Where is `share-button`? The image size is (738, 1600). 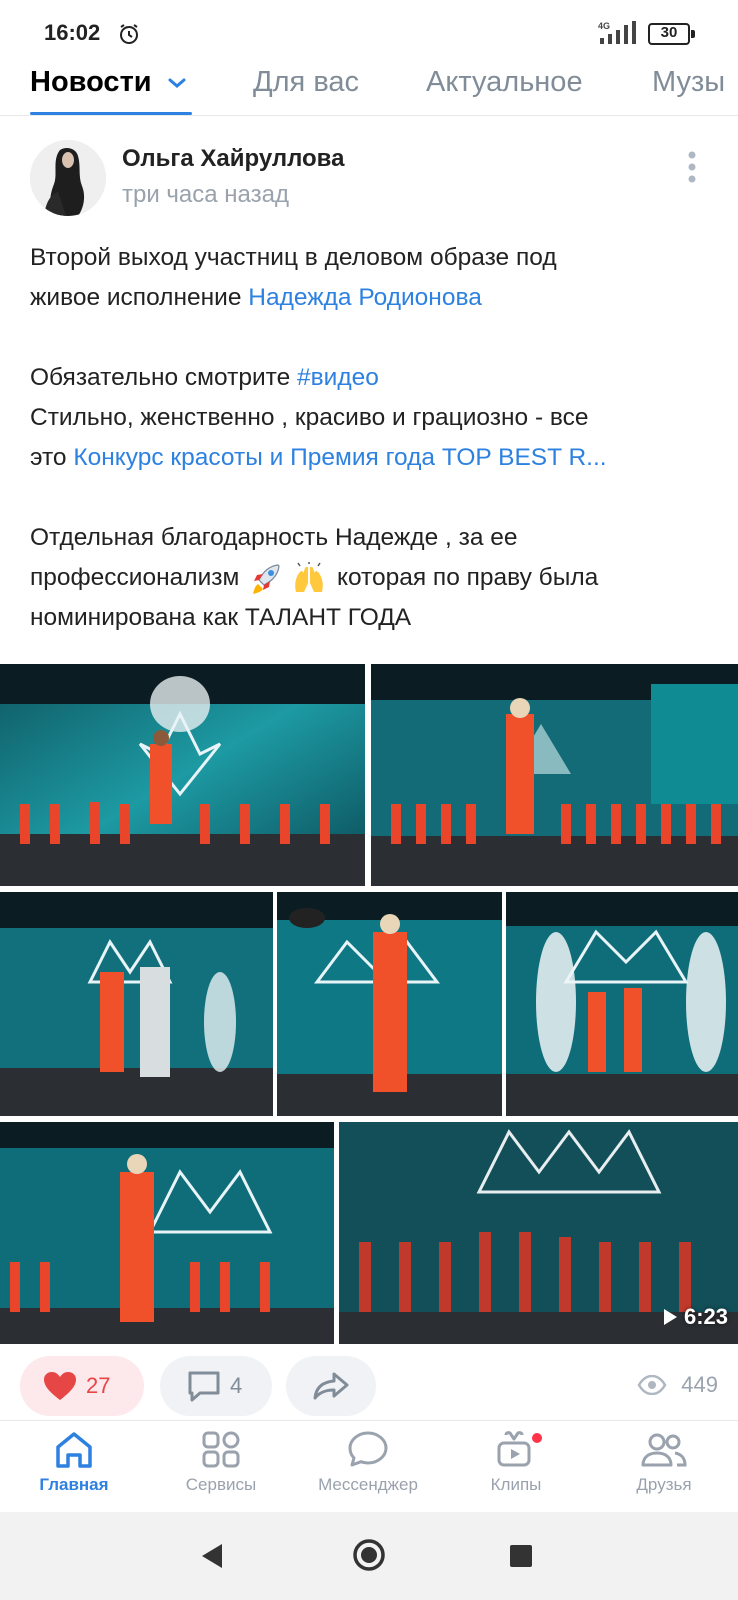 share-button is located at coordinates (331, 1386).